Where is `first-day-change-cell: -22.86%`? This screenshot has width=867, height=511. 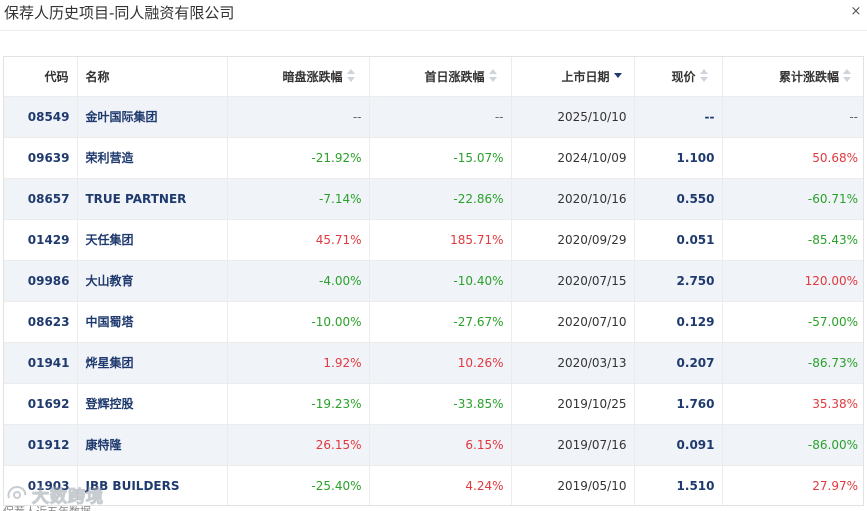
first-day-change-cell: -22.86% is located at coordinates (440, 199).